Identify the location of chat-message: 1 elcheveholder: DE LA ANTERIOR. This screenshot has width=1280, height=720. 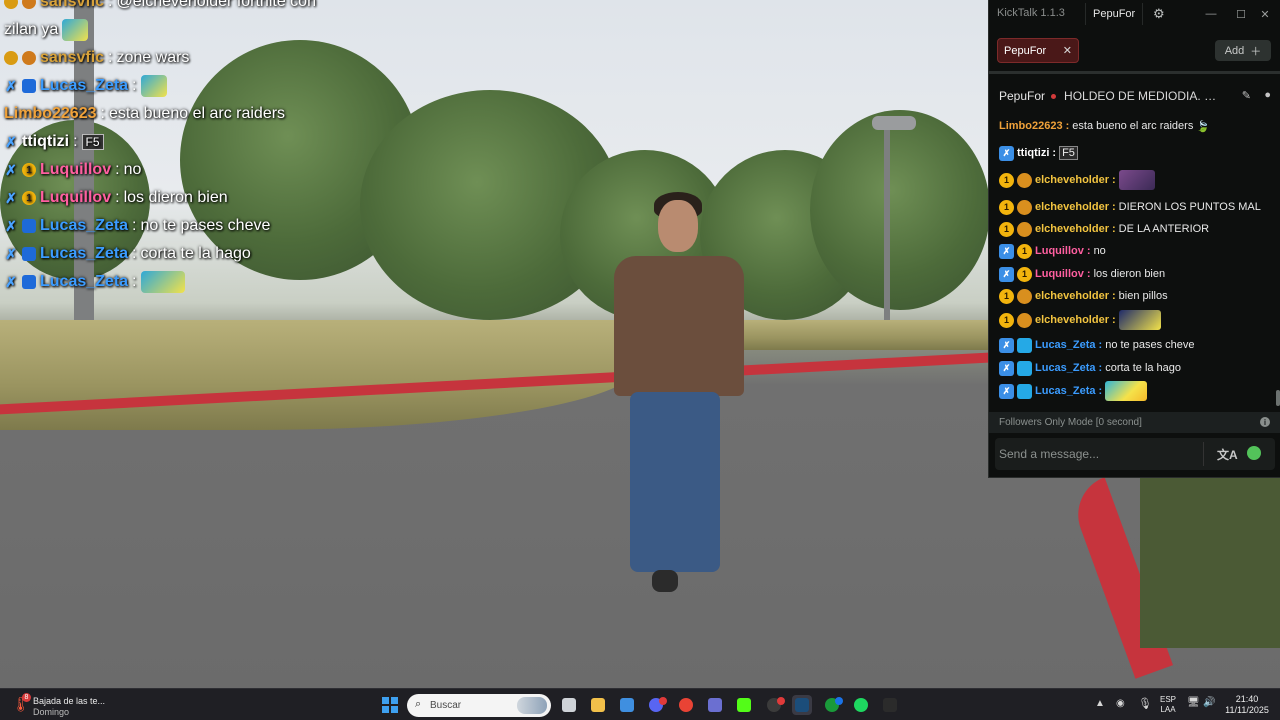
(1104, 229).